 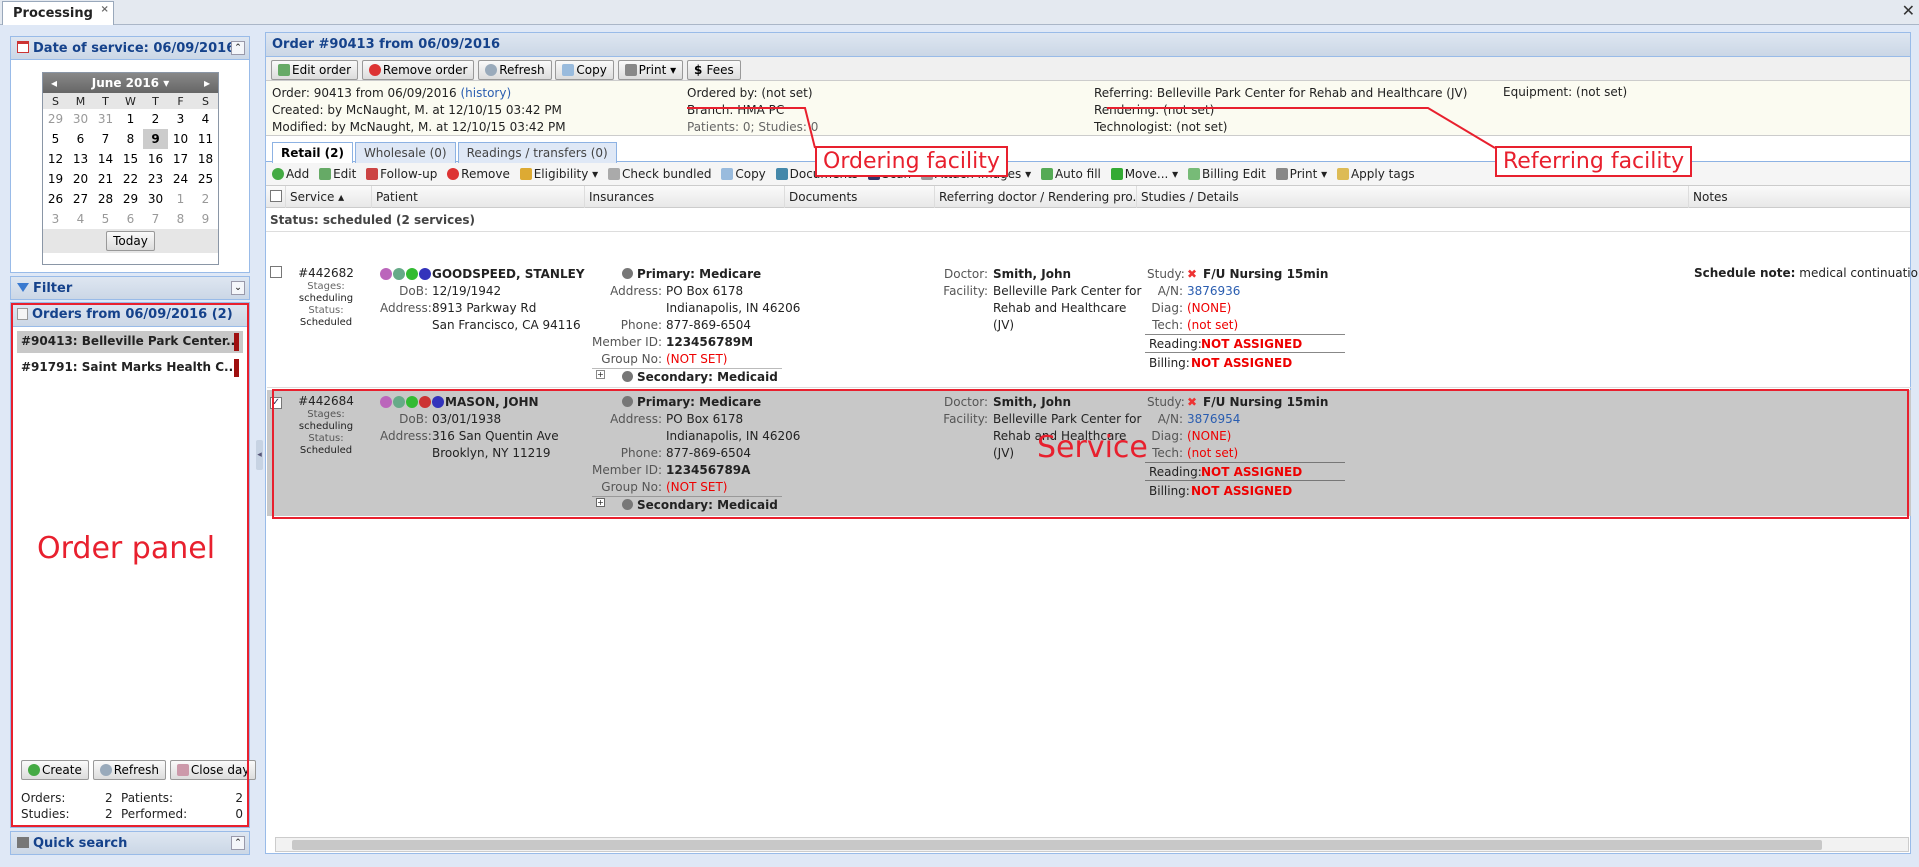 I want to click on ordering-facility-pointer, so click(x=751, y=128).